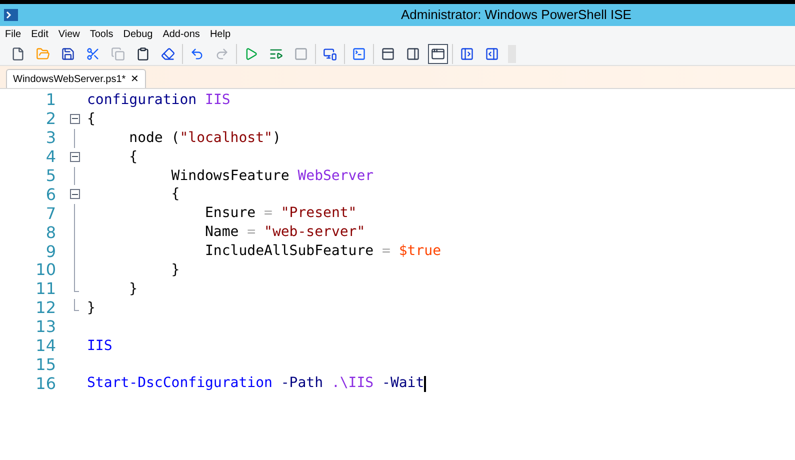 The height and width of the screenshot is (460, 795). What do you see at coordinates (11, 15) in the screenshot?
I see `powershell-icon` at bounding box center [11, 15].